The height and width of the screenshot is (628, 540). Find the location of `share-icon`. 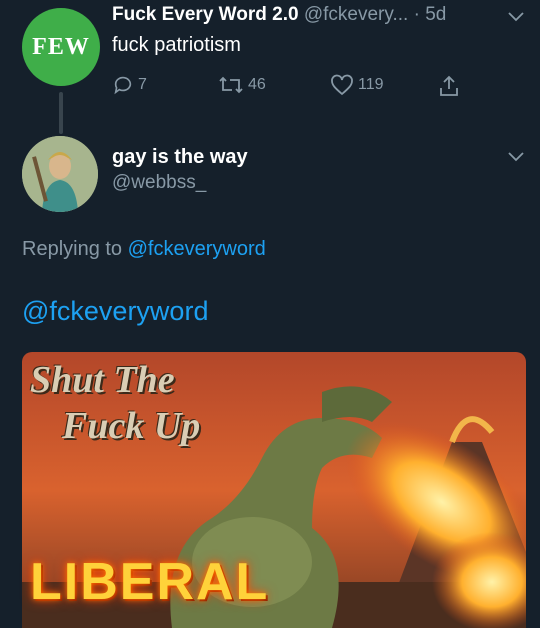

share-icon is located at coordinates (449, 85).